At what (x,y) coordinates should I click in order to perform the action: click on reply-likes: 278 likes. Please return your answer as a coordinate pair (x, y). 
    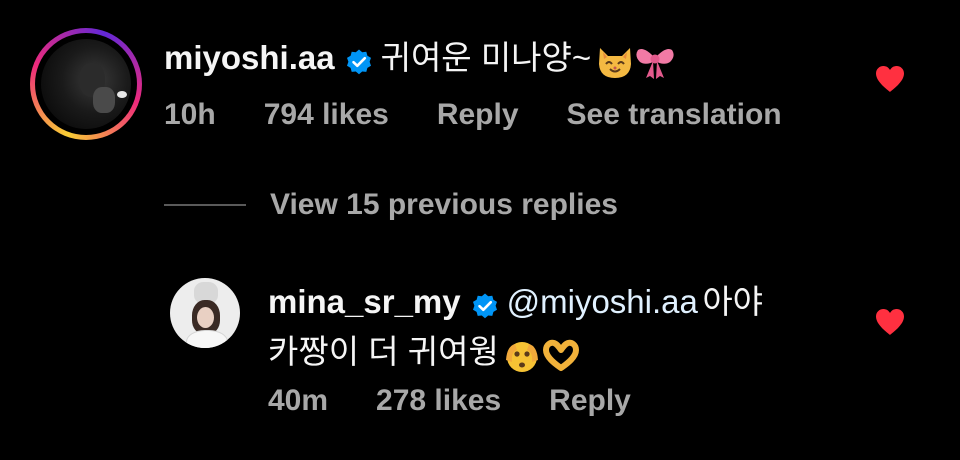
    Looking at the image, I should click on (438, 400).